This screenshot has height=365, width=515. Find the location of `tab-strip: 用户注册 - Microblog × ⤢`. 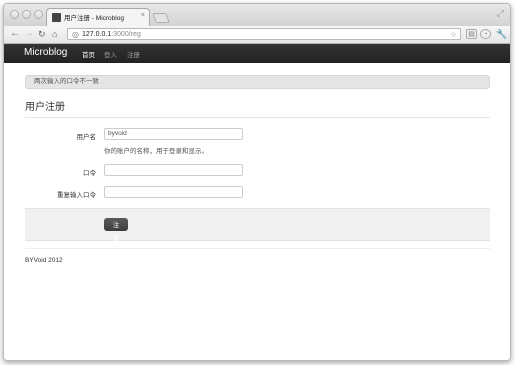

tab-strip: 用户注册 - Microblog × ⤢ is located at coordinates (257, 15).